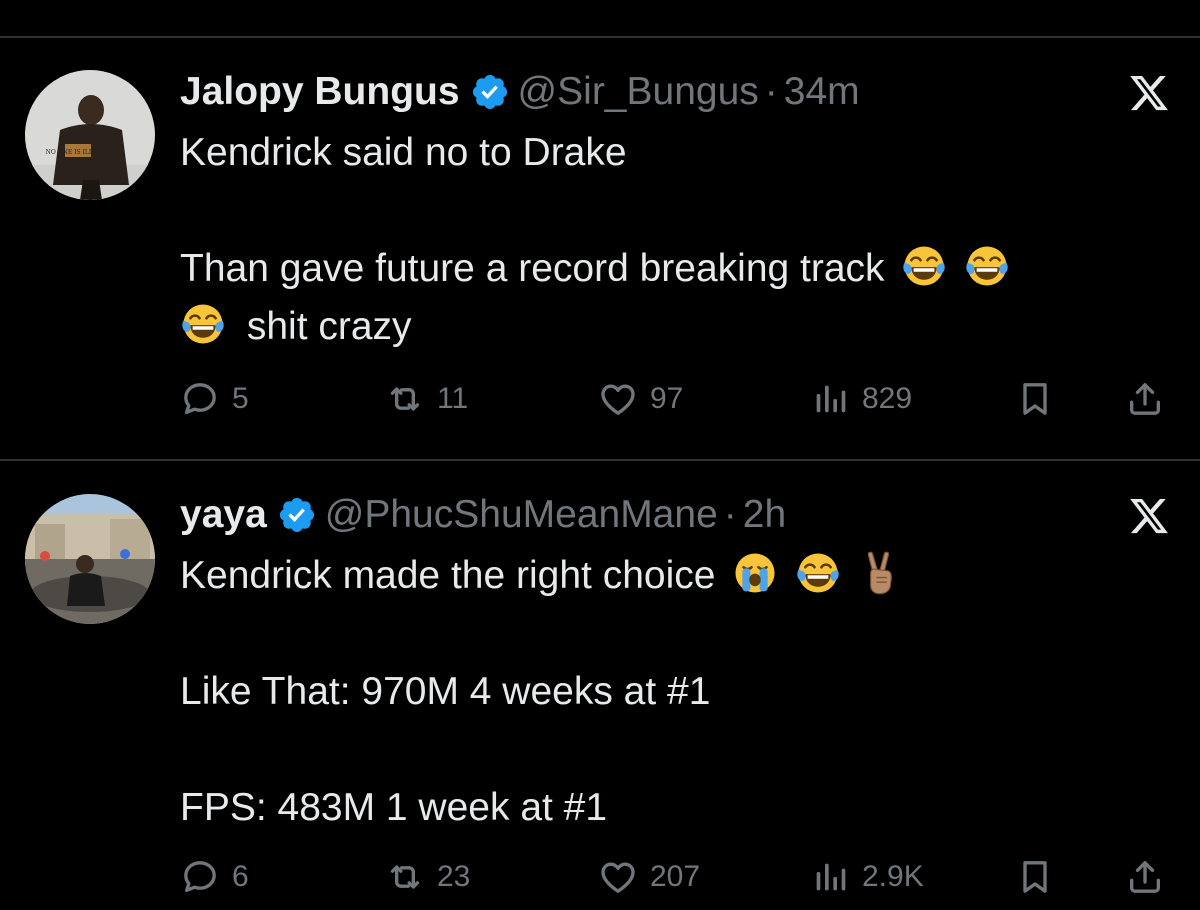 This screenshot has width=1200, height=910. Describe the element at coordinates (893, 876) in the screenshot. I see `views-count: 2.9K` at that location.